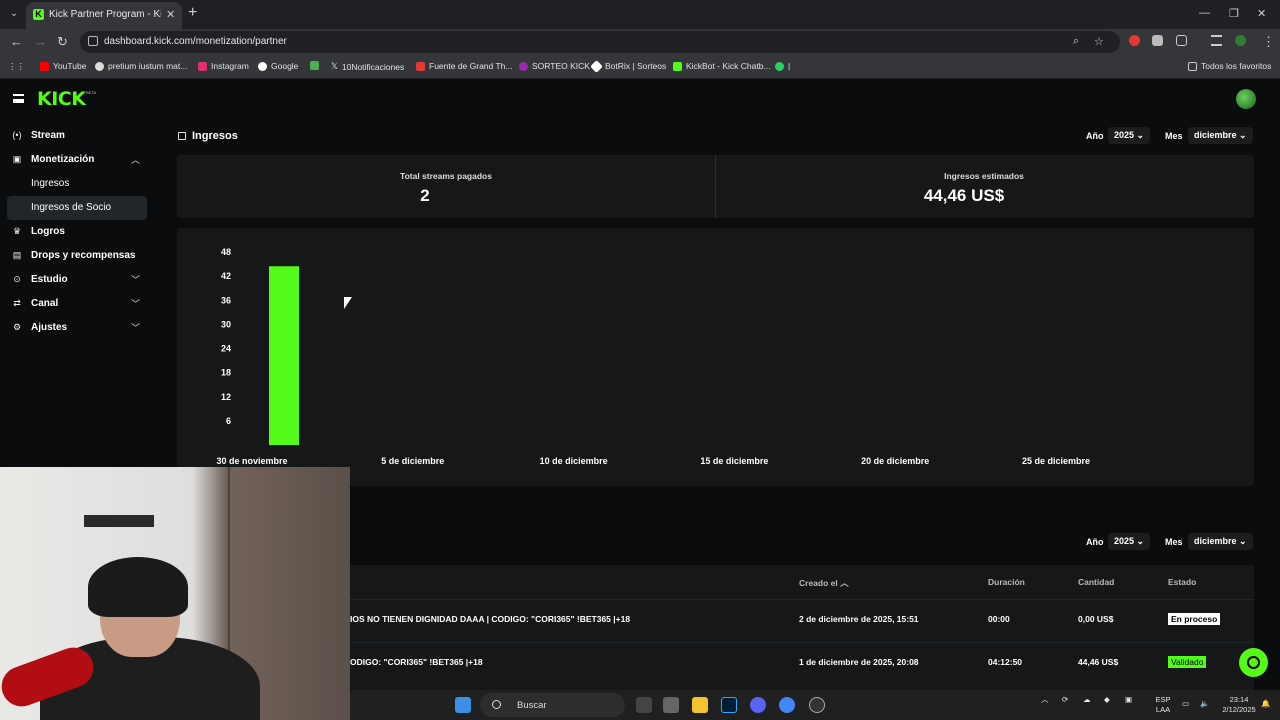 Image resolution: width=1280 pixels, height=720 pixels. Describe the element at coordinates (1261, 13) in the screenshot. I see `close-window-icon: ✕` at that location.